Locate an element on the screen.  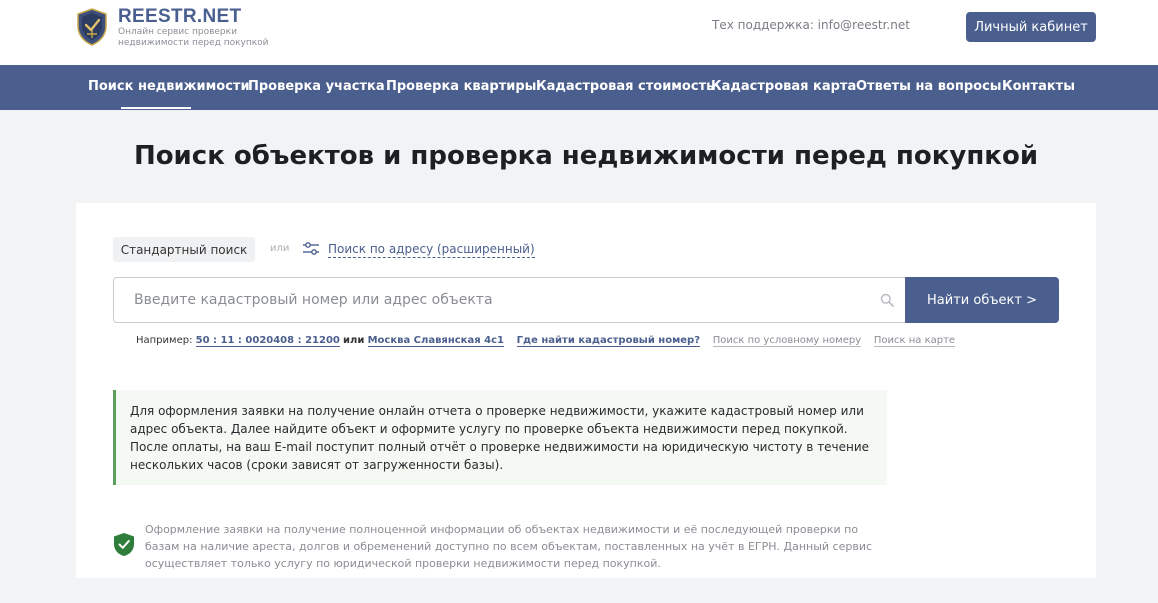
nav-item-property-search: Поиск недвижимости is located at coordinates (169, 87).